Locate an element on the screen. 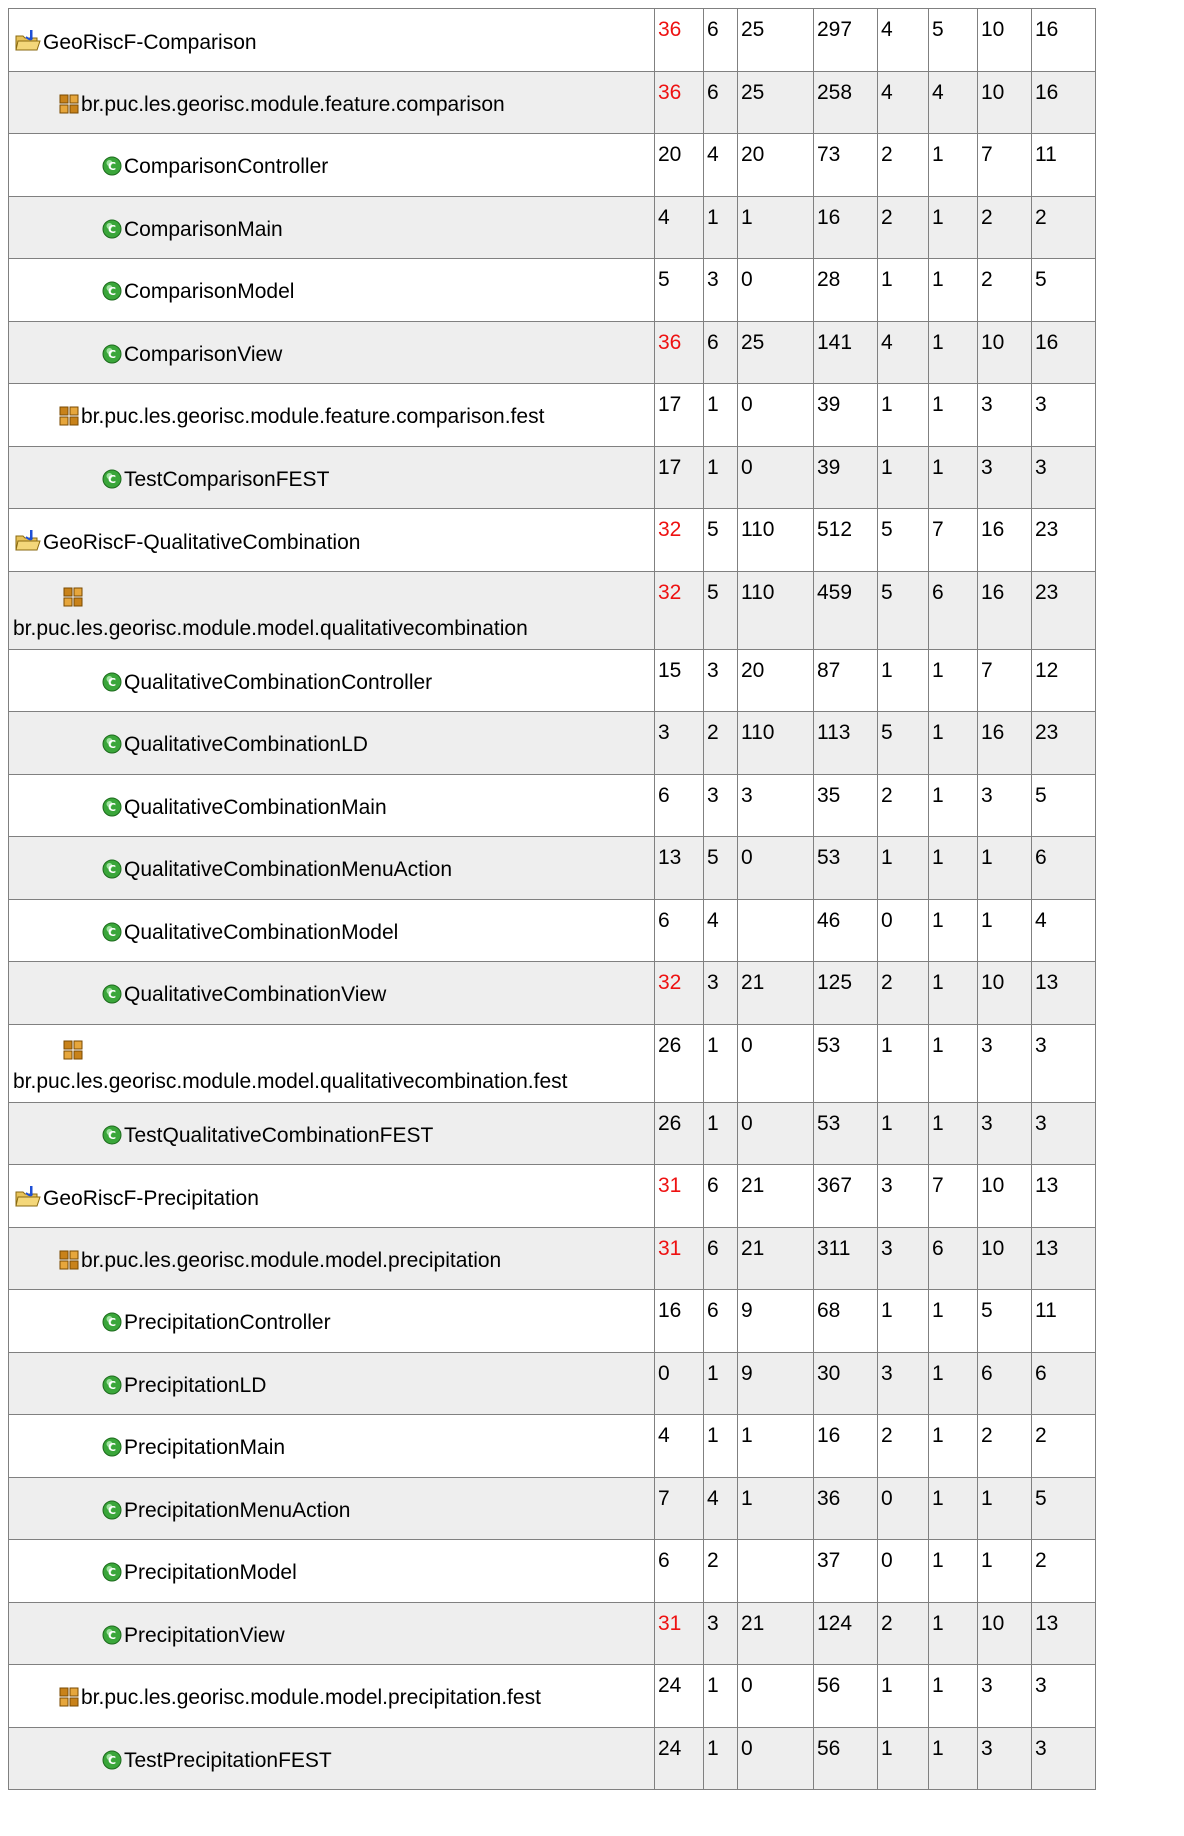  metric-cell: 110 is located at coordinates (776, 743).